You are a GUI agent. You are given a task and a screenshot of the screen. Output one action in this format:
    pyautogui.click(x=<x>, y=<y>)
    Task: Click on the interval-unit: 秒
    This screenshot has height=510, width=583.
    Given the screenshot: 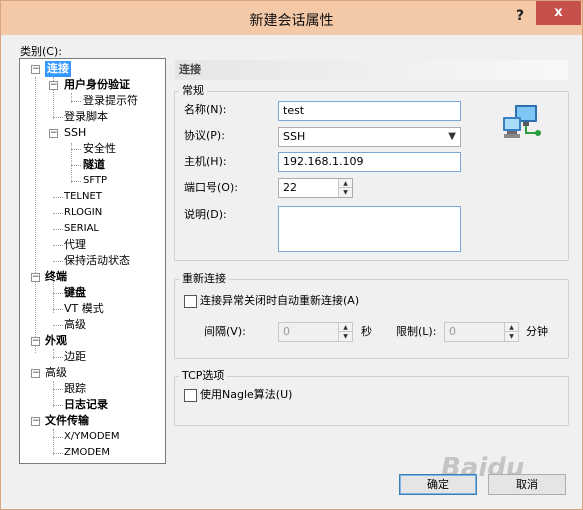 What is the action you would take?
    pyautogui.click(x=366, y=331)
    